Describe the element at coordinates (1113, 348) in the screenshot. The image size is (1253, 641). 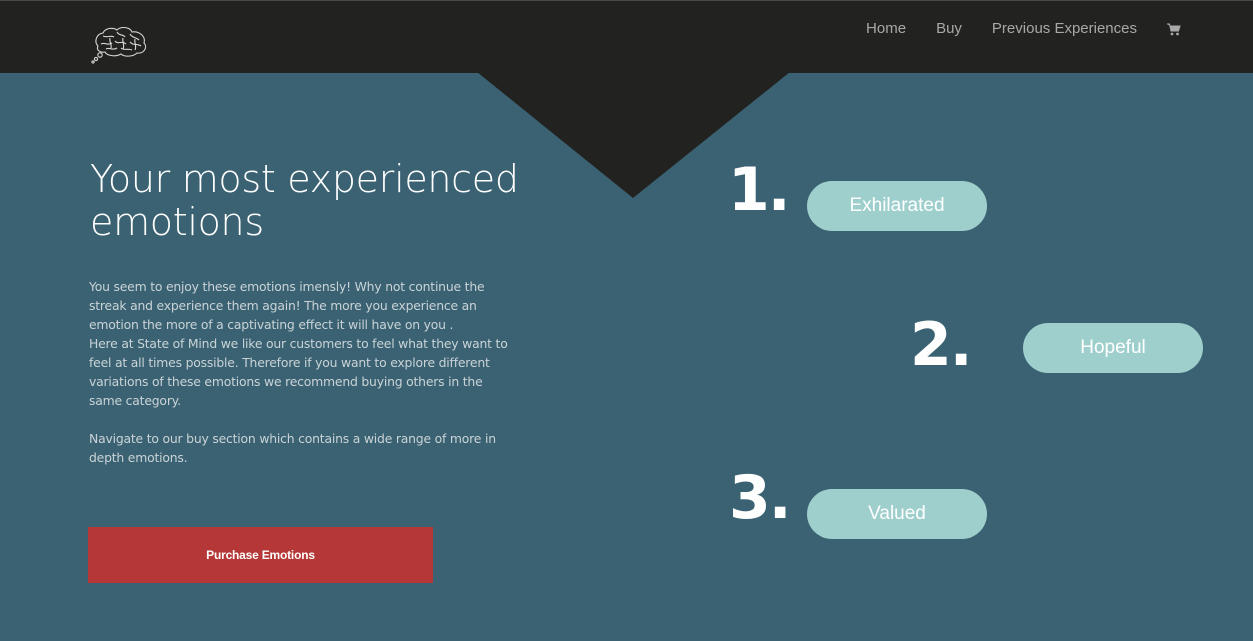
I see `emotion-pill-hopeful: Hopeful` at that location.